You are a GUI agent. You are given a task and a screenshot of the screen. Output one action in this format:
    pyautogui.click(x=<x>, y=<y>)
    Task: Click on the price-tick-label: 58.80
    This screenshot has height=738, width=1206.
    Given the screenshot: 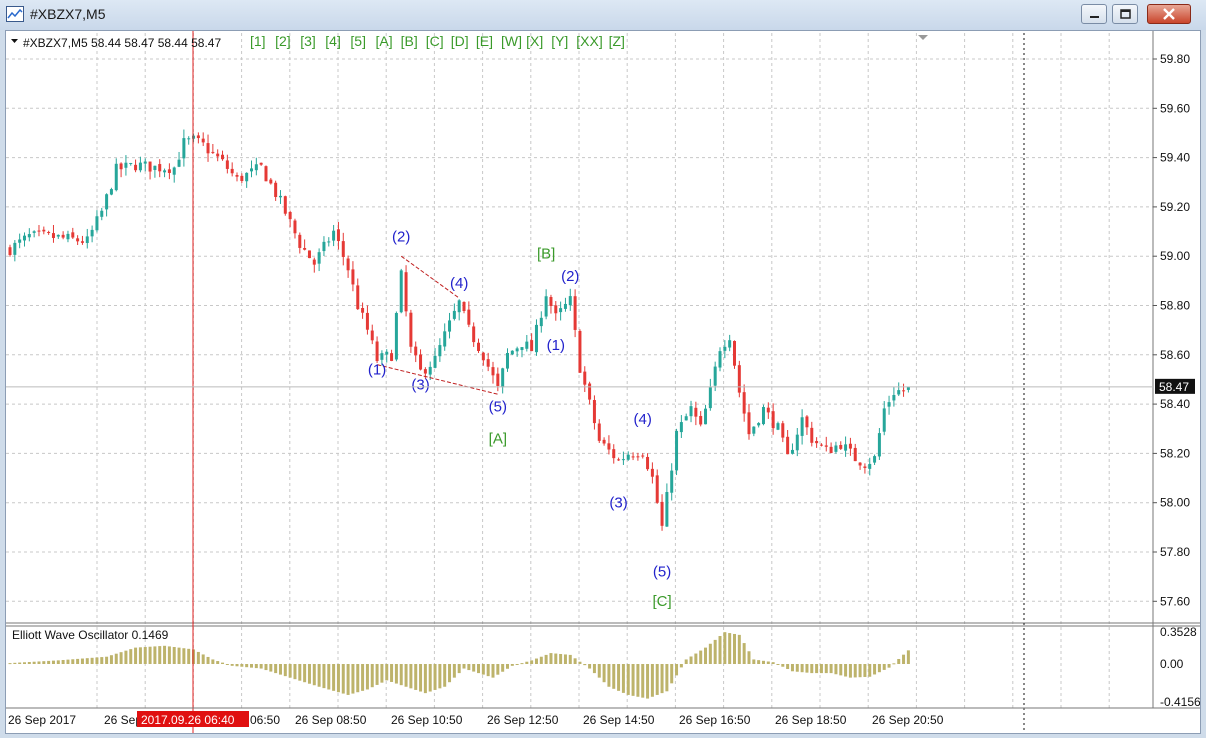 What is the action you would take?
    pyautogui.click(x=1175, y=306)
    